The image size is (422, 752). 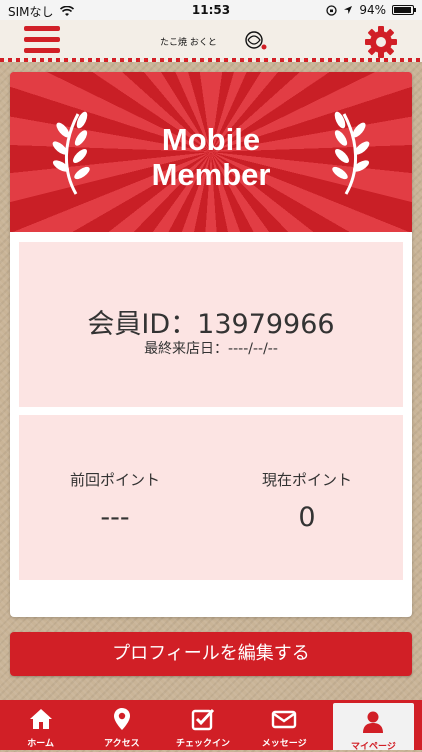 I want to click on battery-percent: 94%, so click(x=372, y=10).